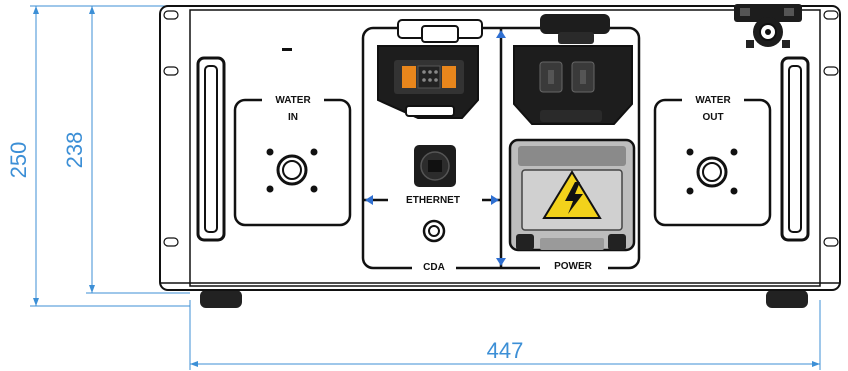  Describe the element at coordinates (293, 117) in the screenshot. I see `water-in-label-line2: IN` at that location.